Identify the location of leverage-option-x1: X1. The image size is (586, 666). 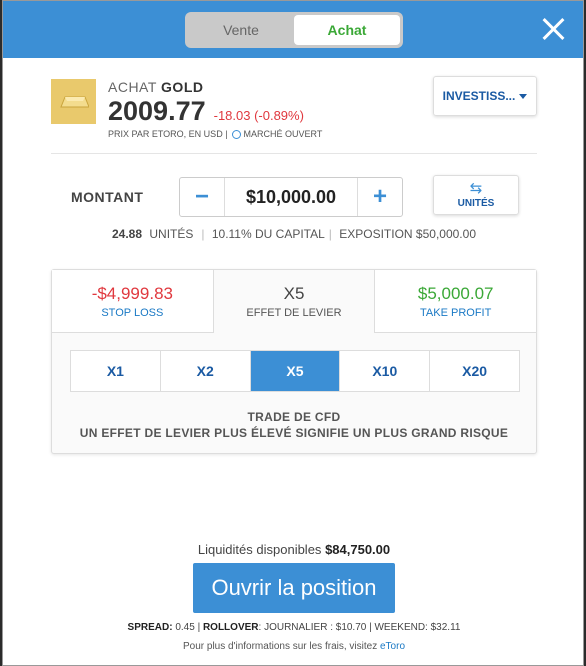
(115, 371).